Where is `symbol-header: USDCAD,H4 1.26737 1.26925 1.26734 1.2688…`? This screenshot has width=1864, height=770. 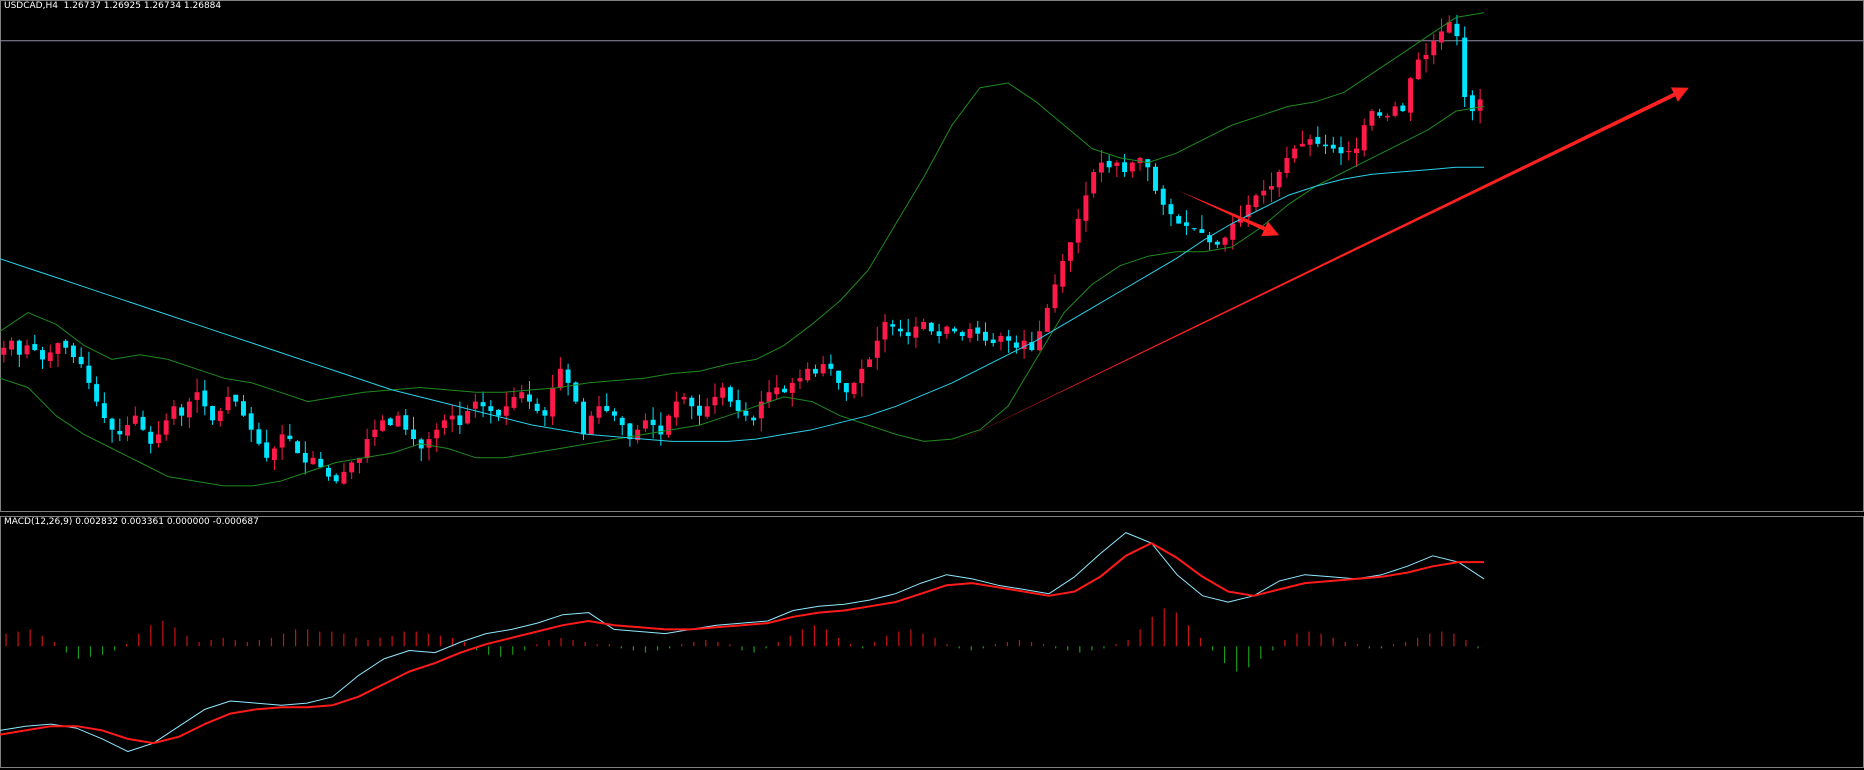
symbol-header: USDCAD,H4 1.26737 1.26925 1.26734 1.2688… is located at coordinates (113, 6).